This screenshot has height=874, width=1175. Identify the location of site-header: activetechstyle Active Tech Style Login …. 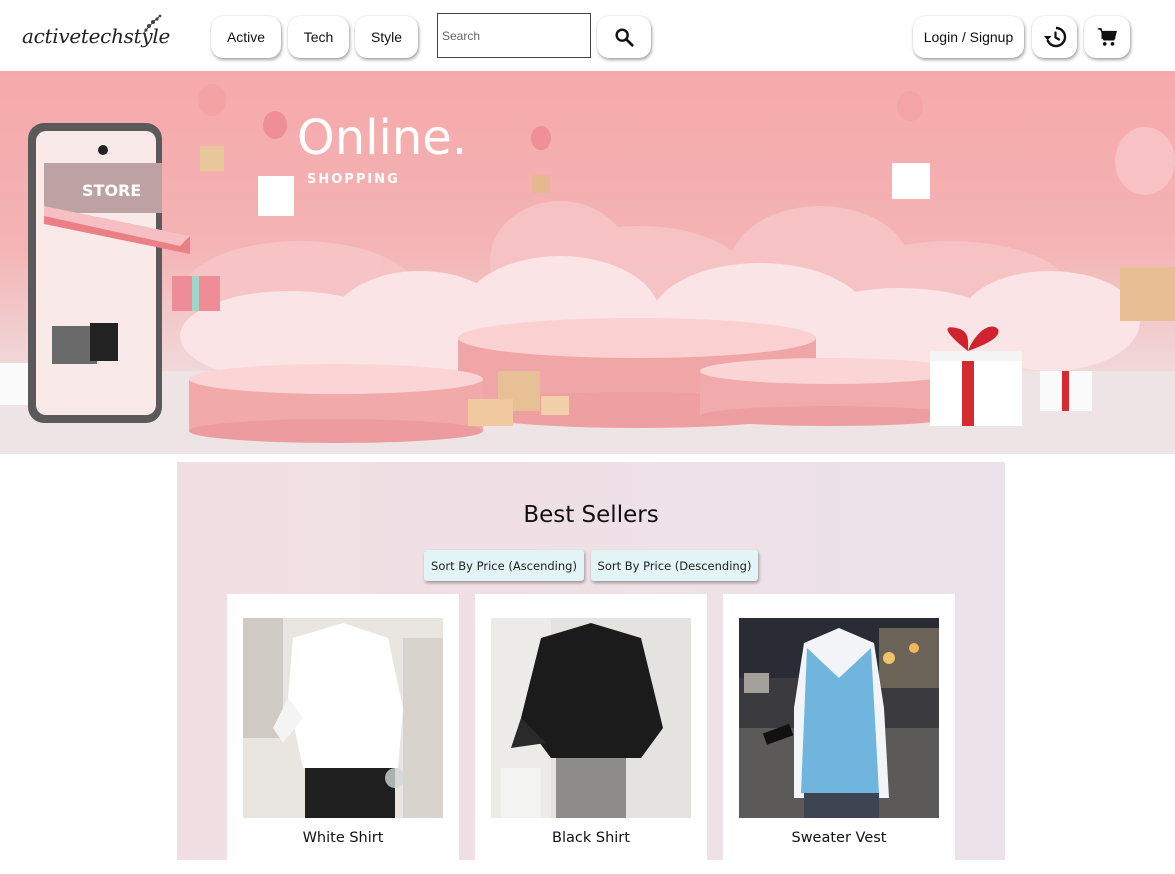
(587, 35).